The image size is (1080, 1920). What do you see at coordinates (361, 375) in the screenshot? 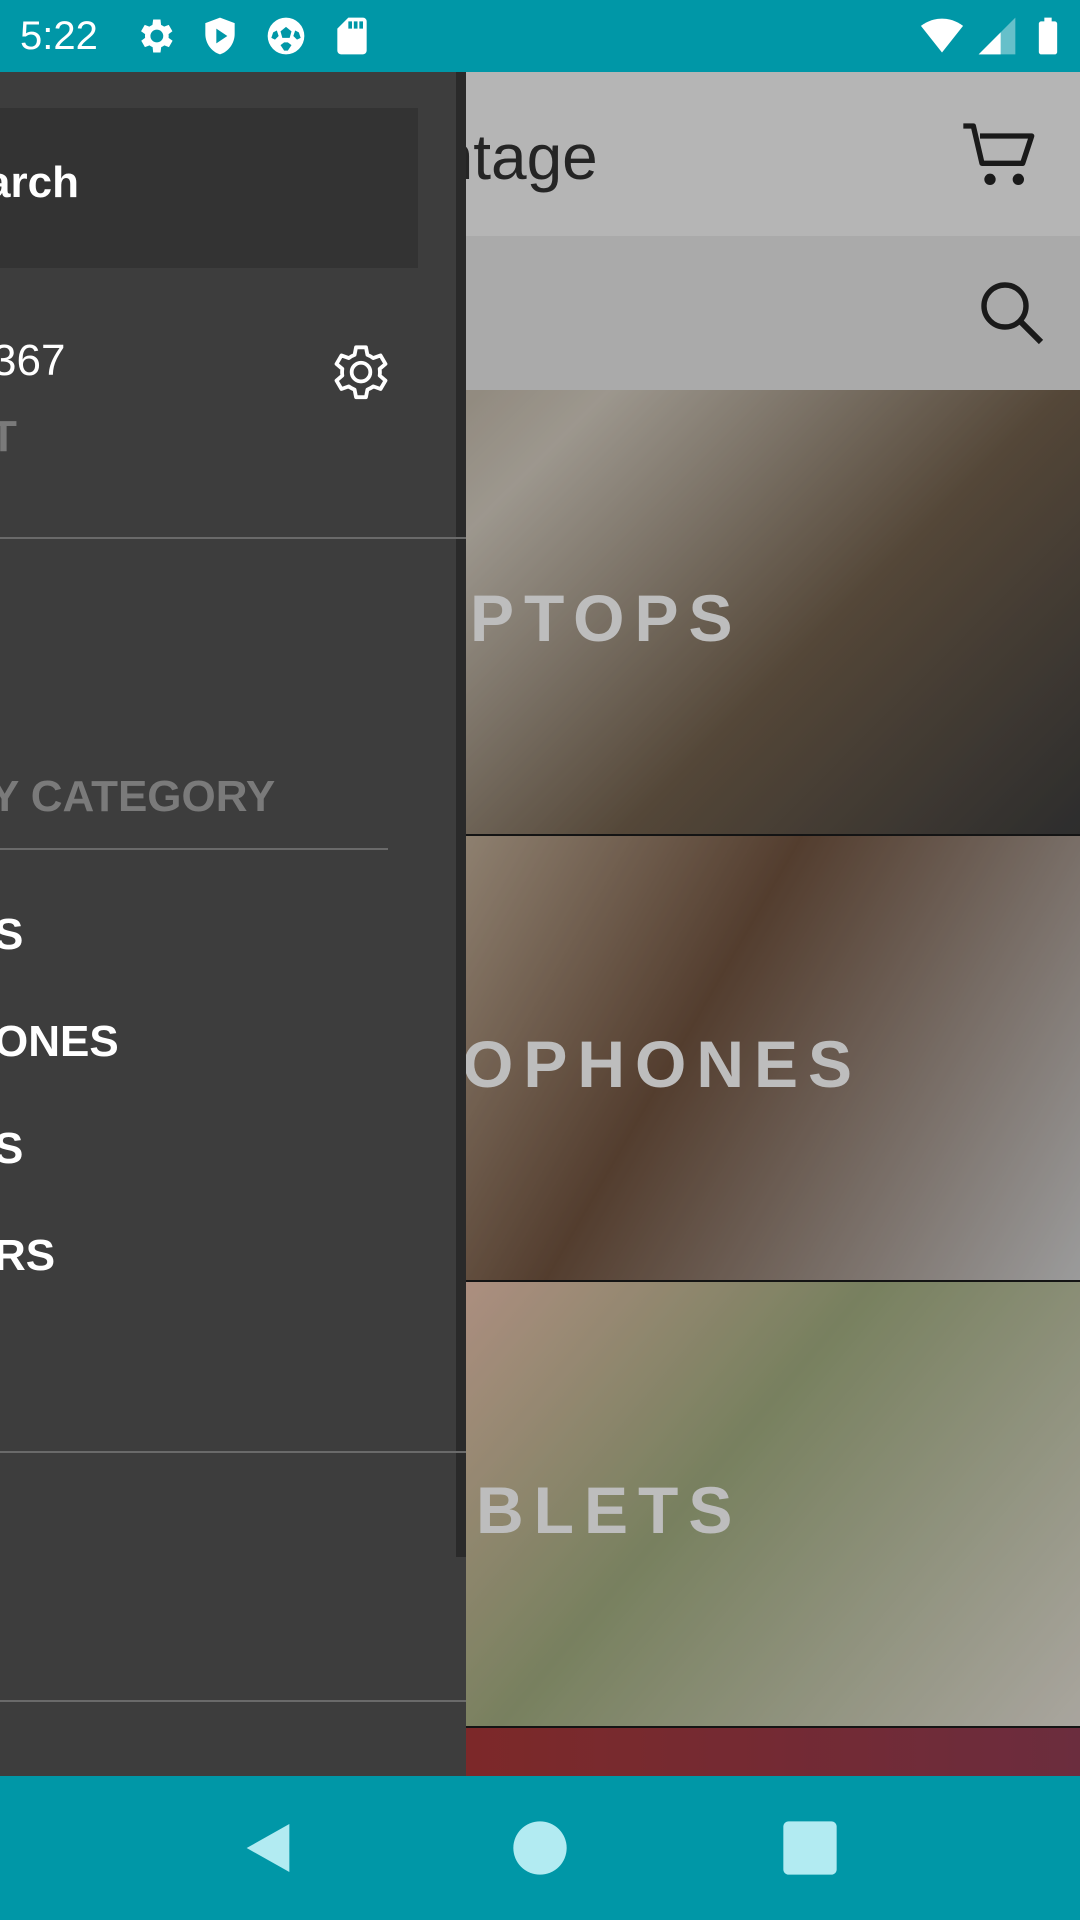
I see `settings-gear-icon` at bounding box center [361, 375].